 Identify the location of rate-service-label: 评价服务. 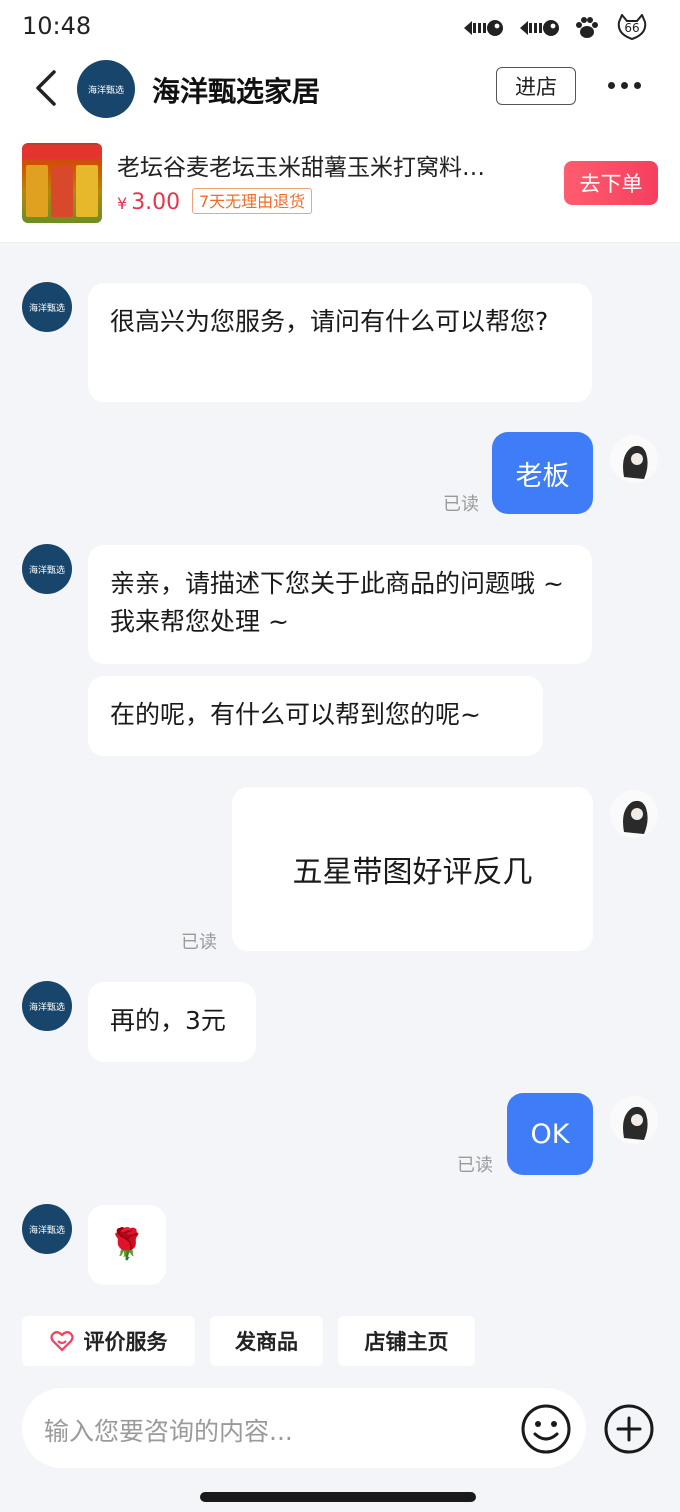
(125, 1342).